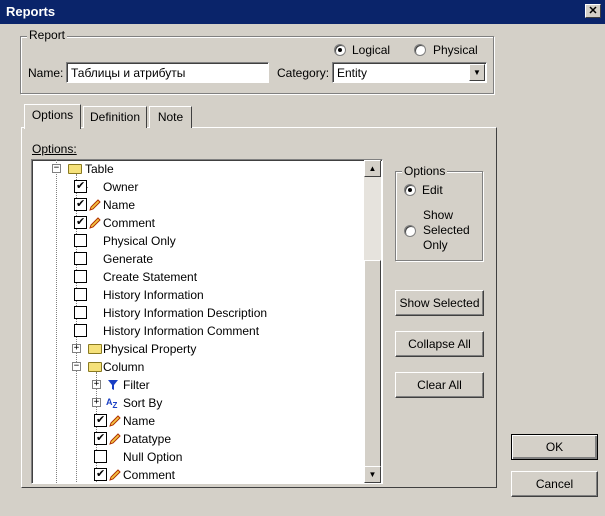 This screenshot has height=516, width=605. I want to click on tree-item-create-statement: Create Statement, so click(197, 277).